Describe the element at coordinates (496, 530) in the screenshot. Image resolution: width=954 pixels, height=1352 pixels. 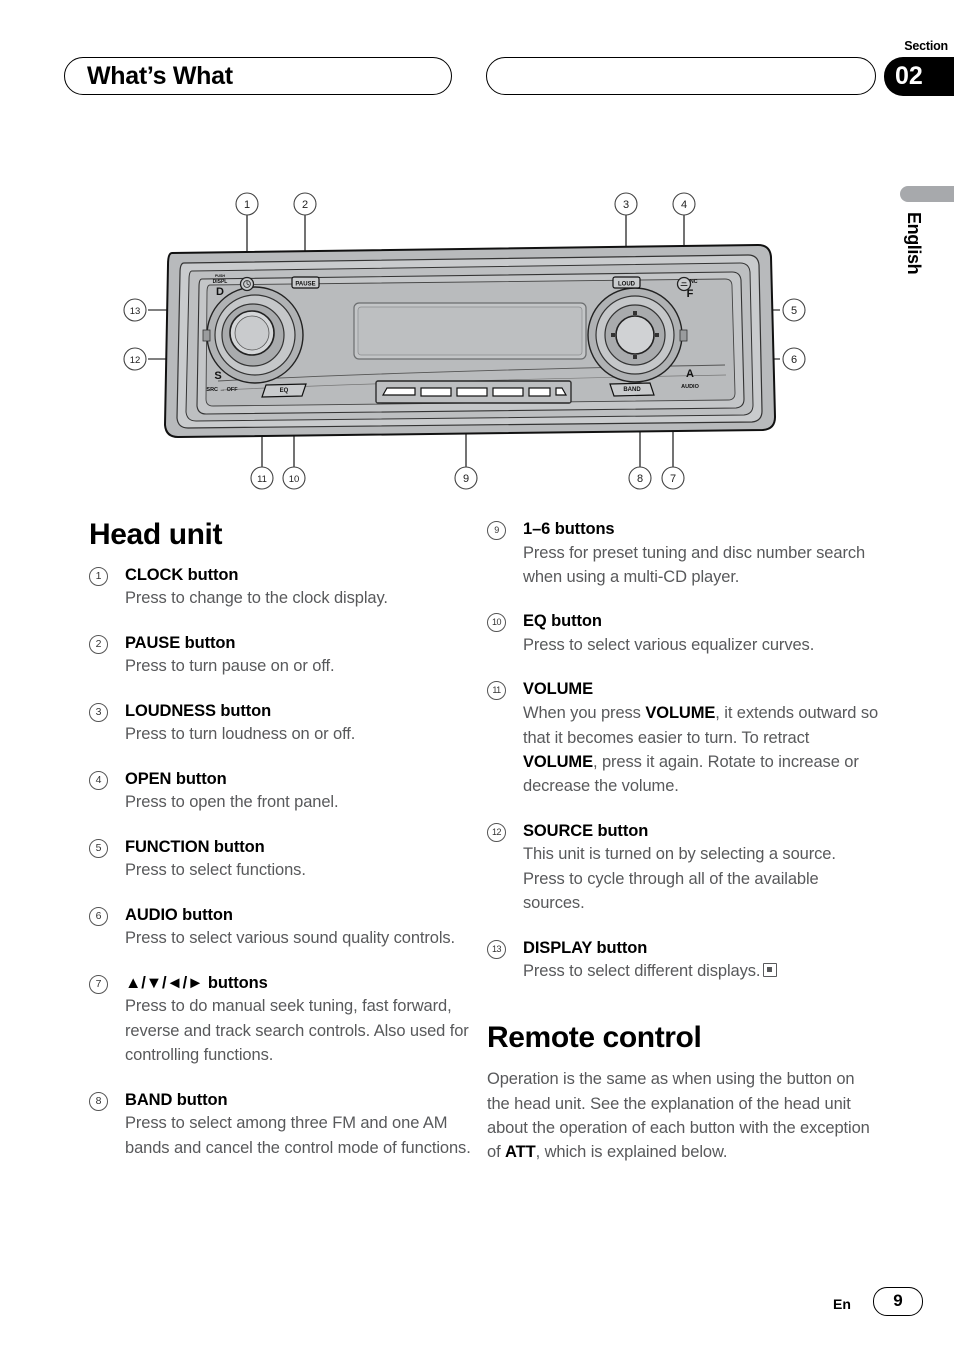
I see `callout-number-9: 9` at that location.